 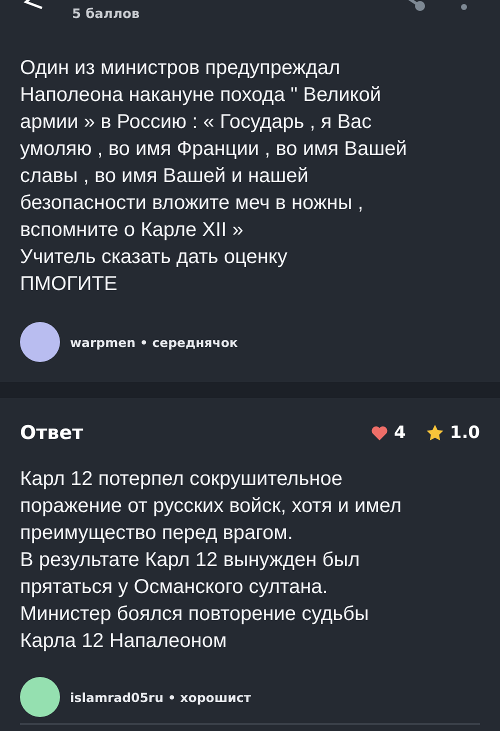 I want to click on author-name: warpmen • середнячок, so click(x=154, y=342).